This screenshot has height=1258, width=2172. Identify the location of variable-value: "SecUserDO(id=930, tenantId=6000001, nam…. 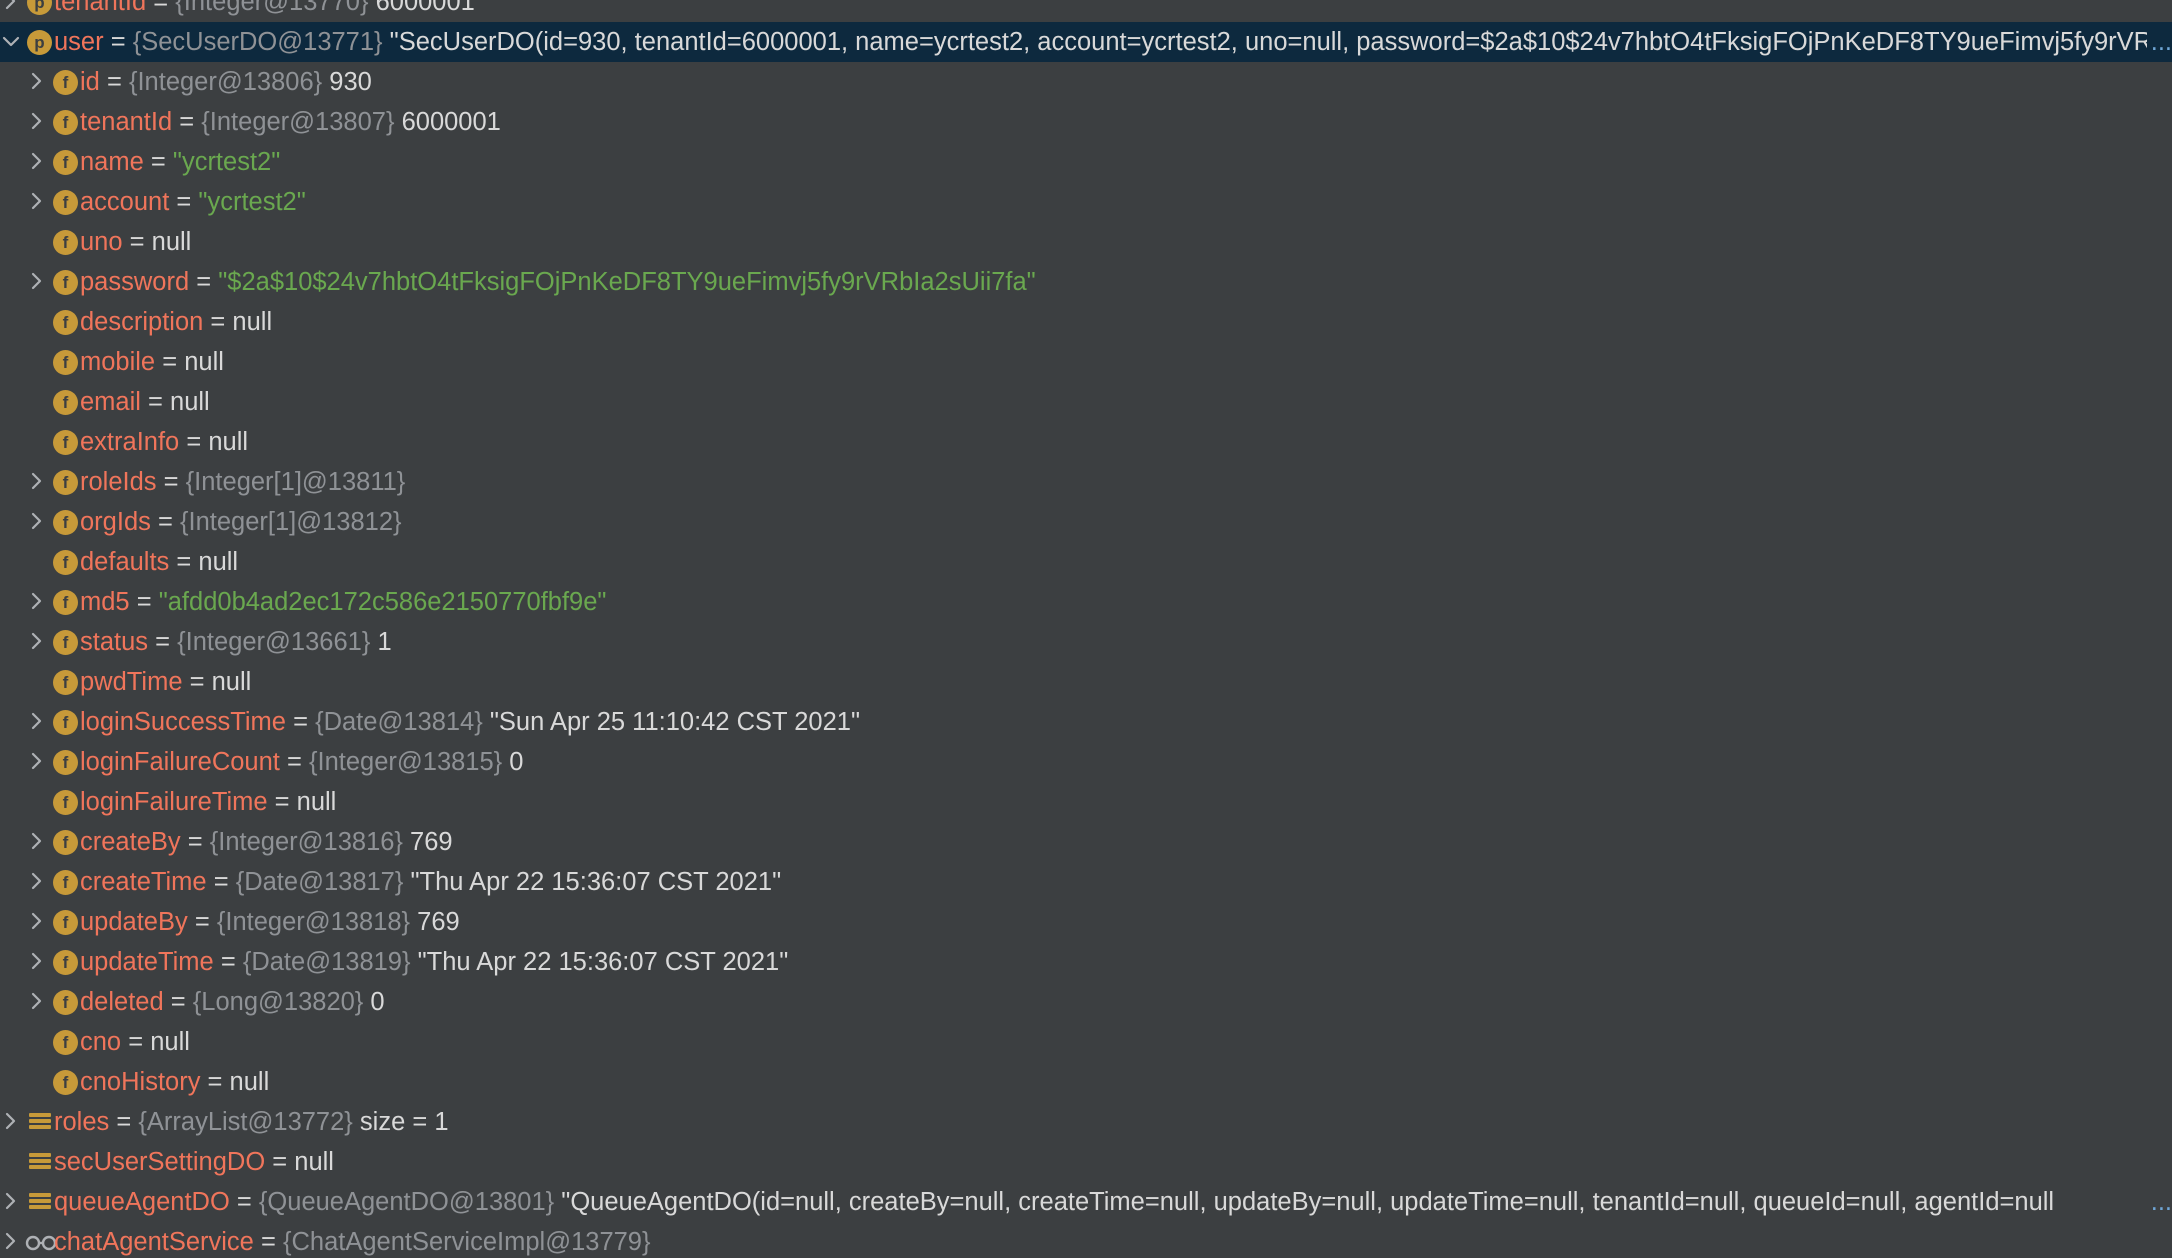
(1280, 42).